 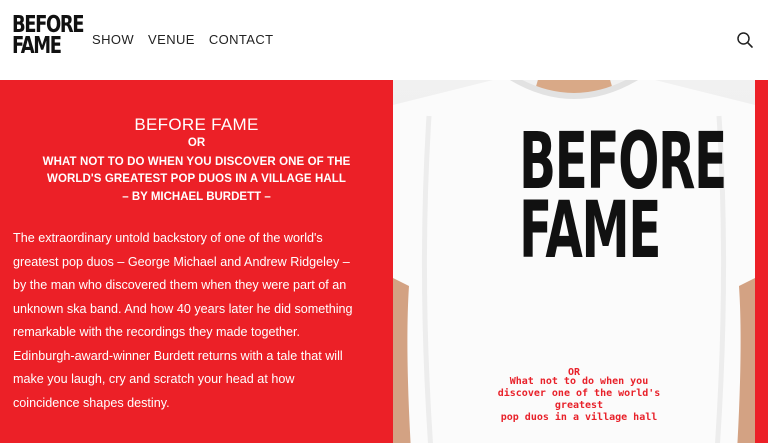 I want to click on main-nav: SHOW VENUE CONTACT, so click(x=190, y=39).